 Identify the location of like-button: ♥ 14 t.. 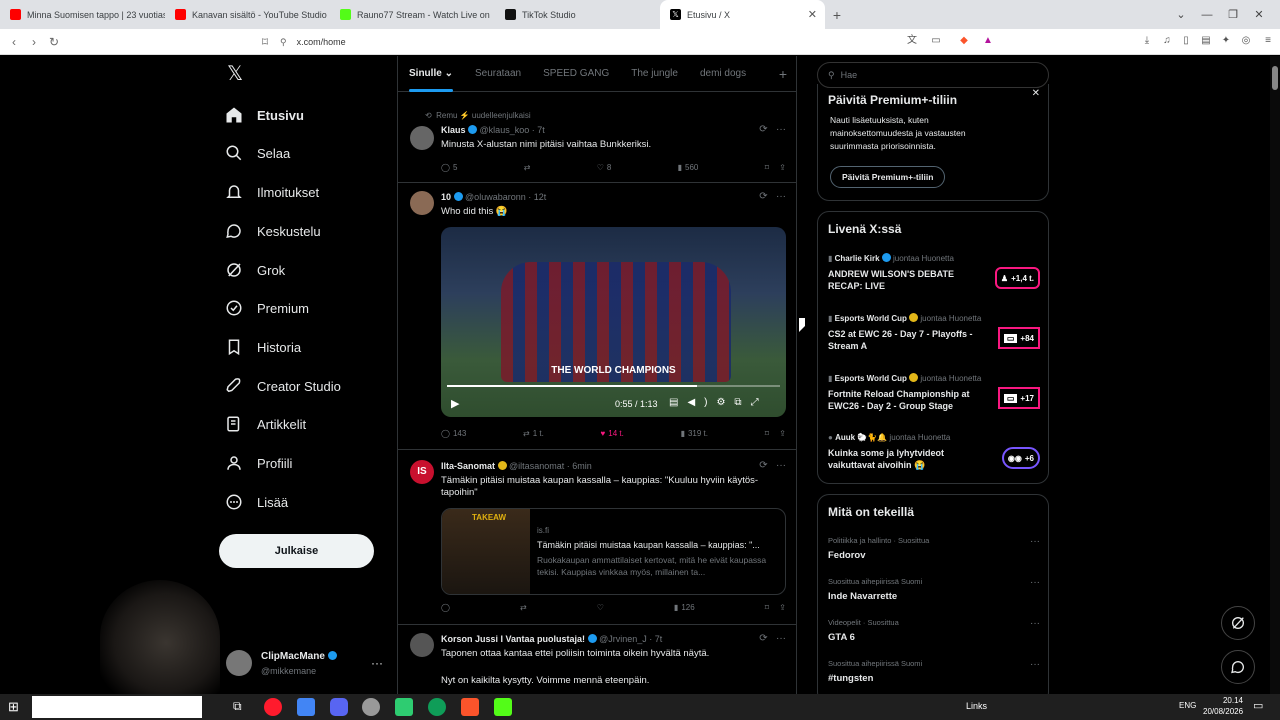
(612, 433).